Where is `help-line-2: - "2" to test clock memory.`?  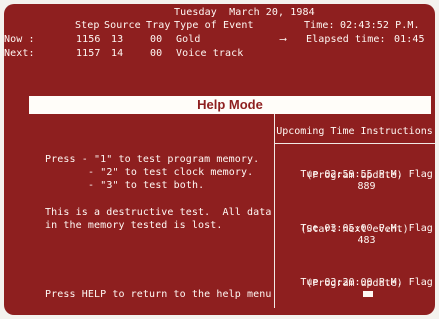 help-line-2: - "2" to test clock memory. is located at coordinates (171, 172).